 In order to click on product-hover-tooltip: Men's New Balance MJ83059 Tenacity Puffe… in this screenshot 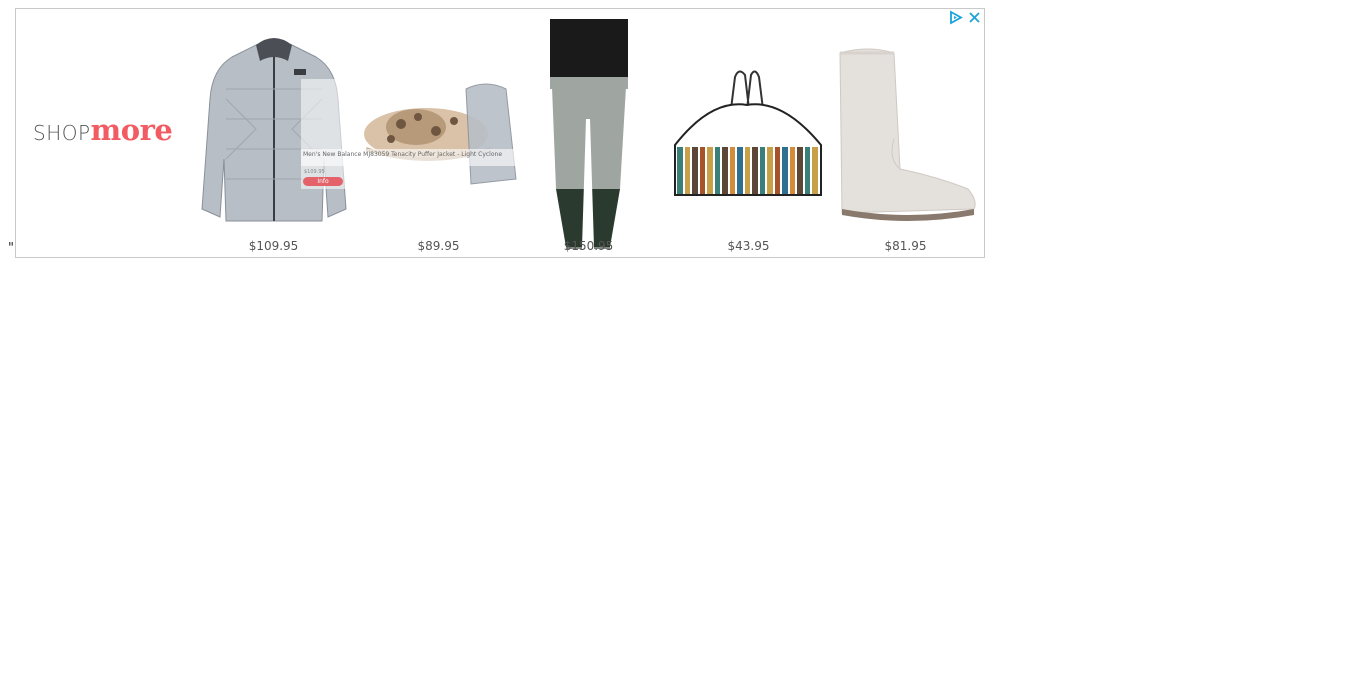, I will do `click(408, 134)`.